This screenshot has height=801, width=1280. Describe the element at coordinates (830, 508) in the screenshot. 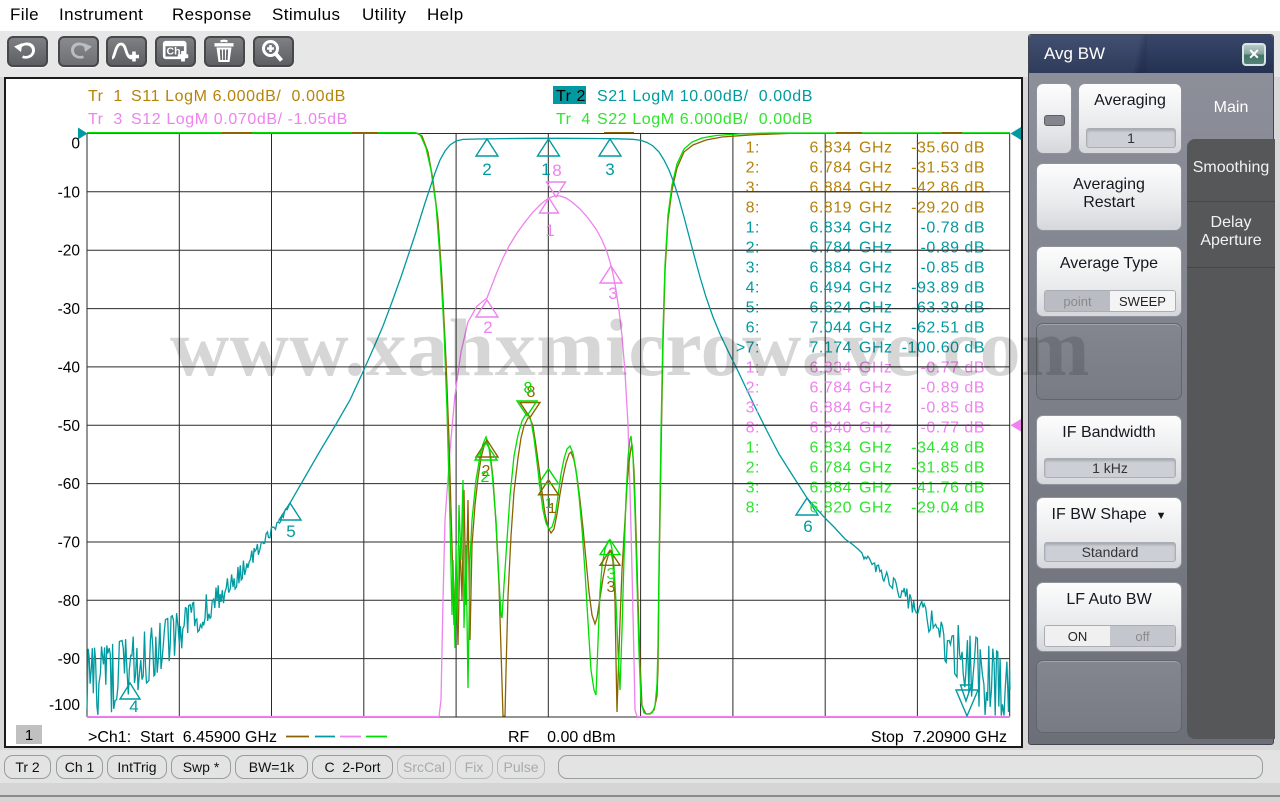

I see `svg-text: 6.820` at that location.